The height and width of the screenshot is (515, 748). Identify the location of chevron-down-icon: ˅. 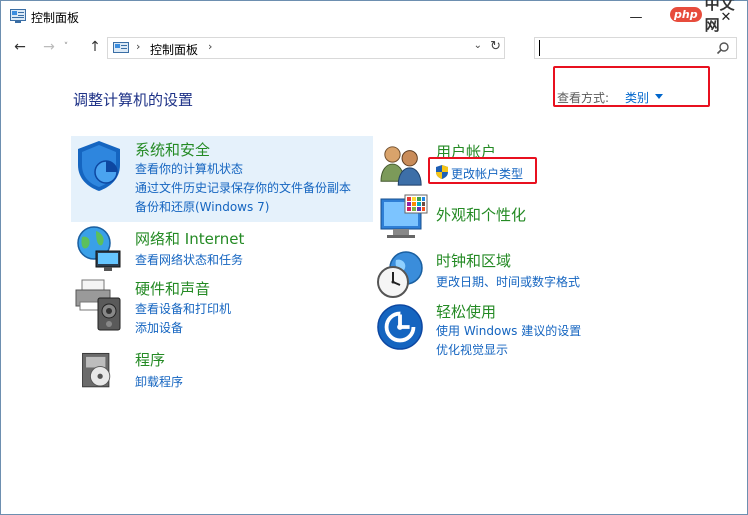
(66, 47).